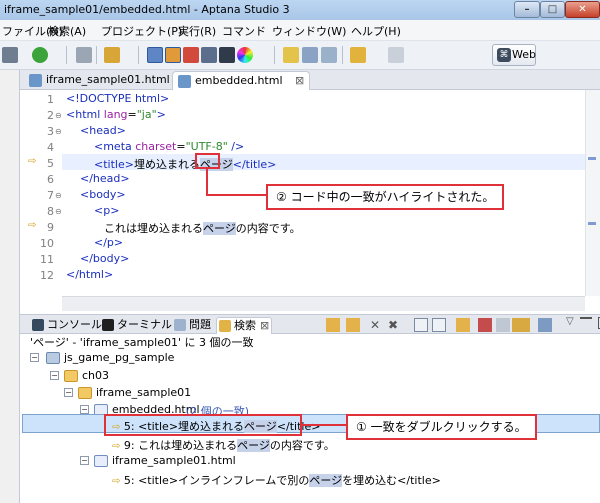 The height and width of the screenshot is (503, 600). What do you see at coordinates (207, 161) in the screenshot?
I see `highlight-box-editor` at bounding box center [207, 161].